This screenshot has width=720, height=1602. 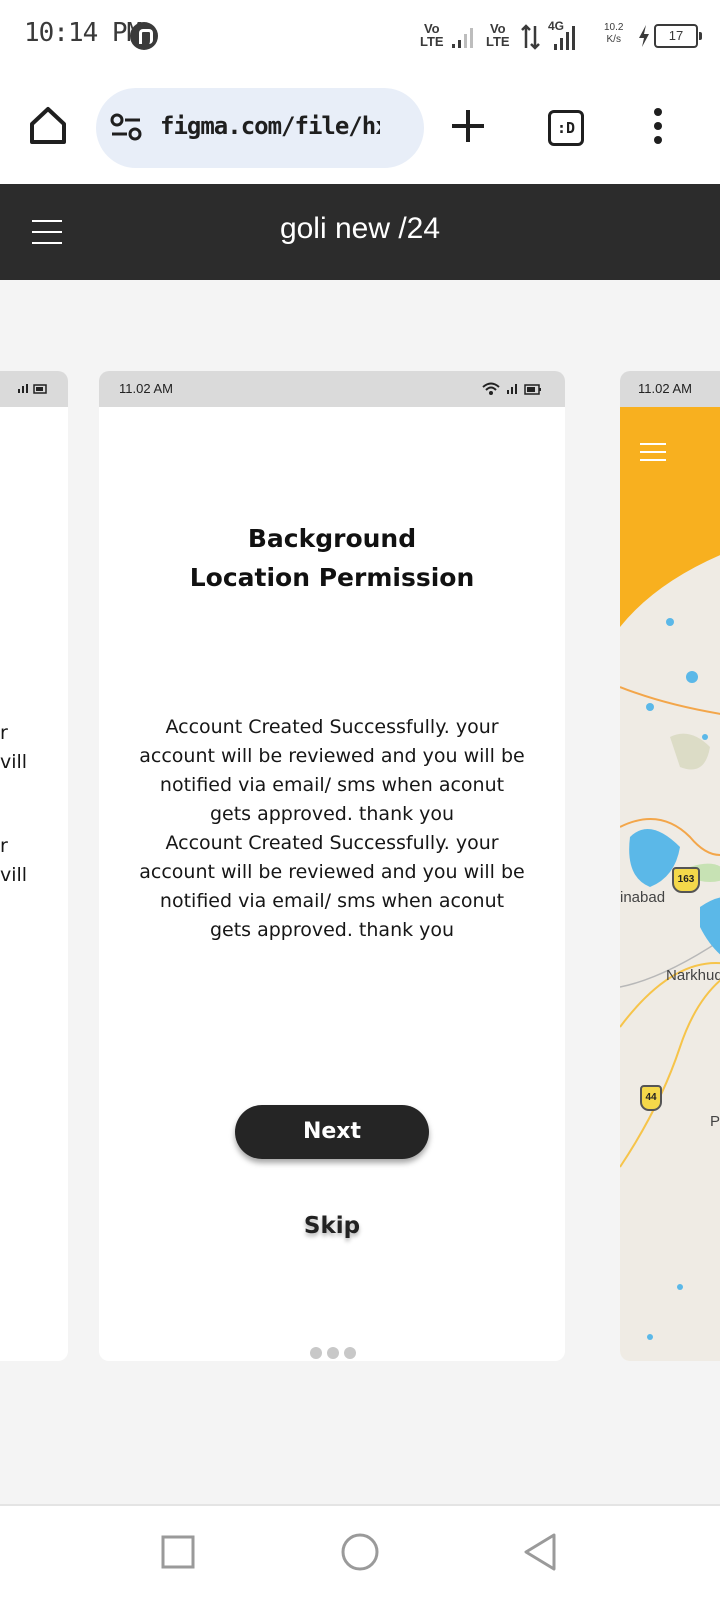 What do you see at coordinates (332, 558) in the screenshot?
I see `screen-title: Background Location Permission` at bounding box center [332, 558].